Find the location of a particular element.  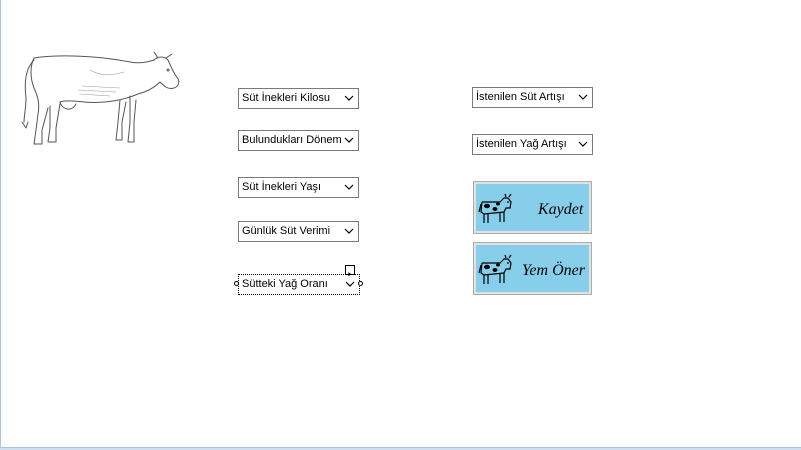

save-button-face: Kaydet is located at coordinates (532, 207).